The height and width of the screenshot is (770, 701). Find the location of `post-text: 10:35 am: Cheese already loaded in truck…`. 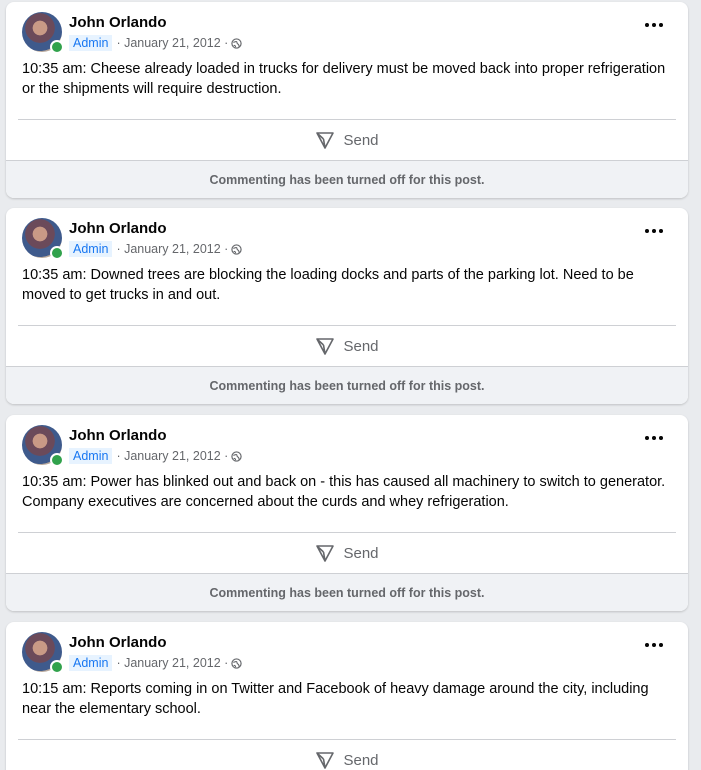

post-text: 10:35 am: Cheese already loaded in truck… is located at coordinates (344, 79).